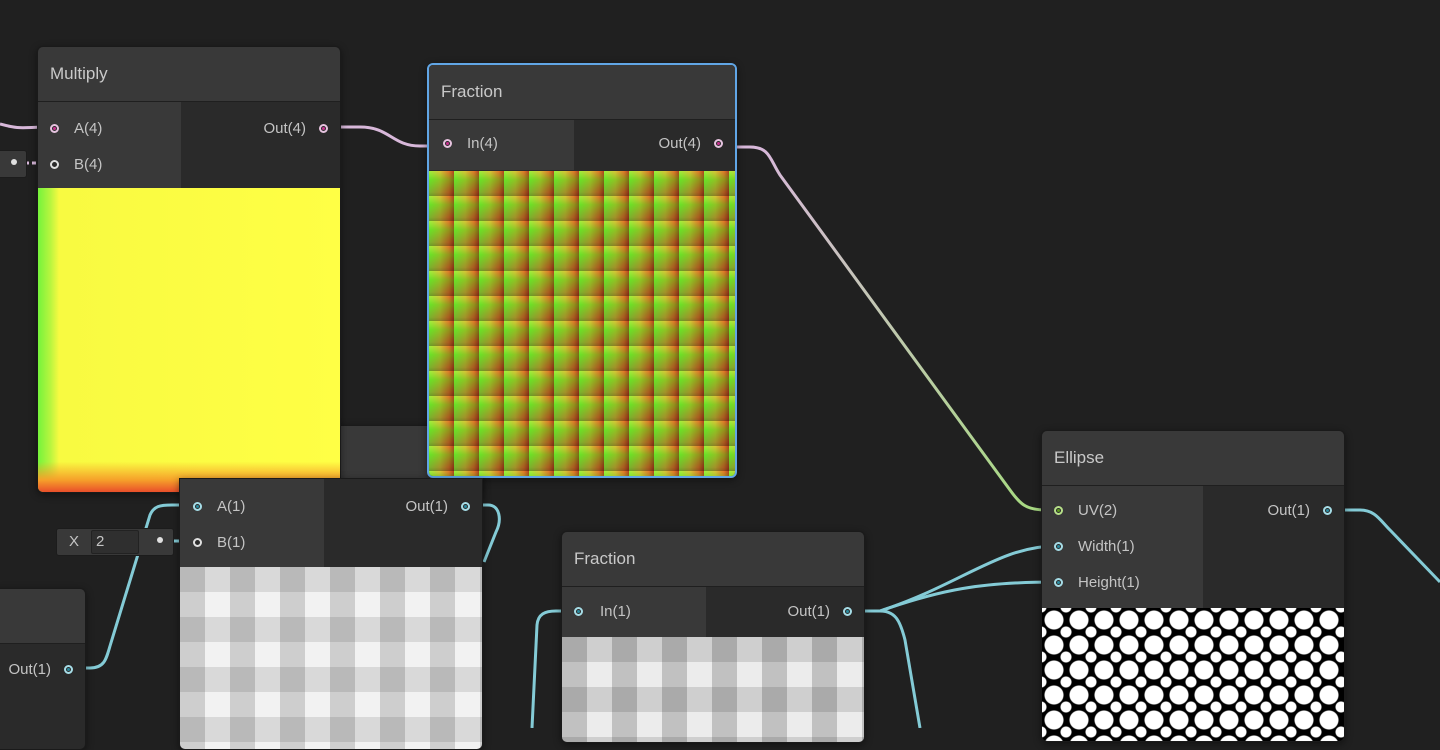 This screenshot has width=1440, height=750. I want to click on input-port-a: A(1), so click(219, 507).